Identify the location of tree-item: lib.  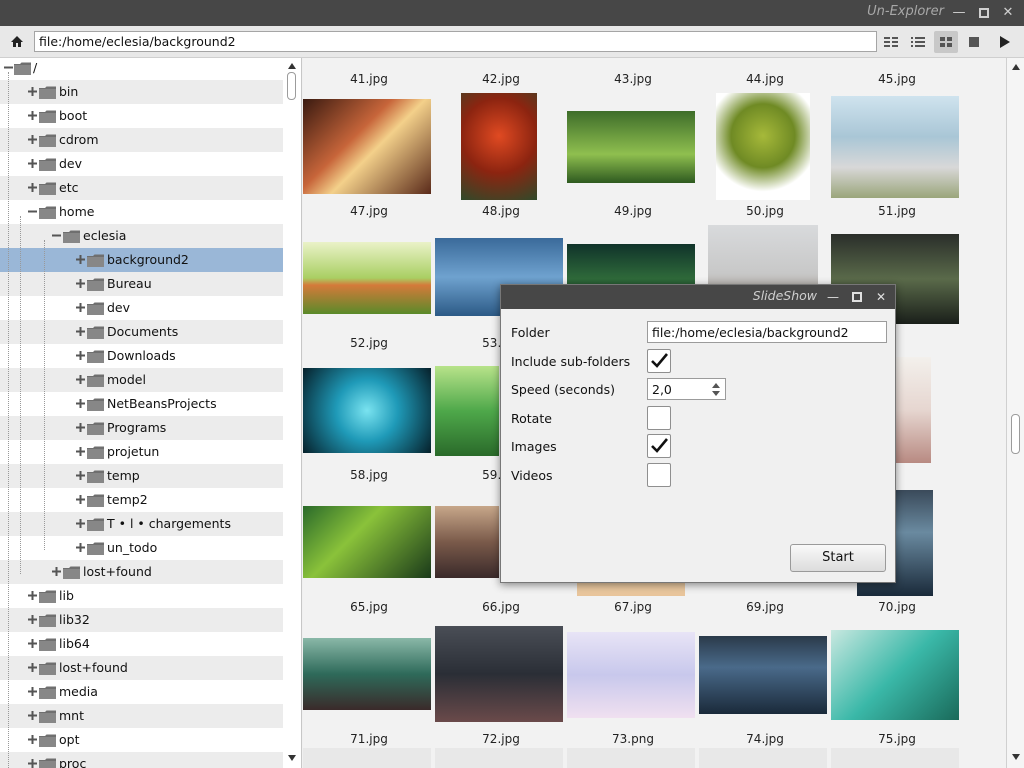
(141, 596).